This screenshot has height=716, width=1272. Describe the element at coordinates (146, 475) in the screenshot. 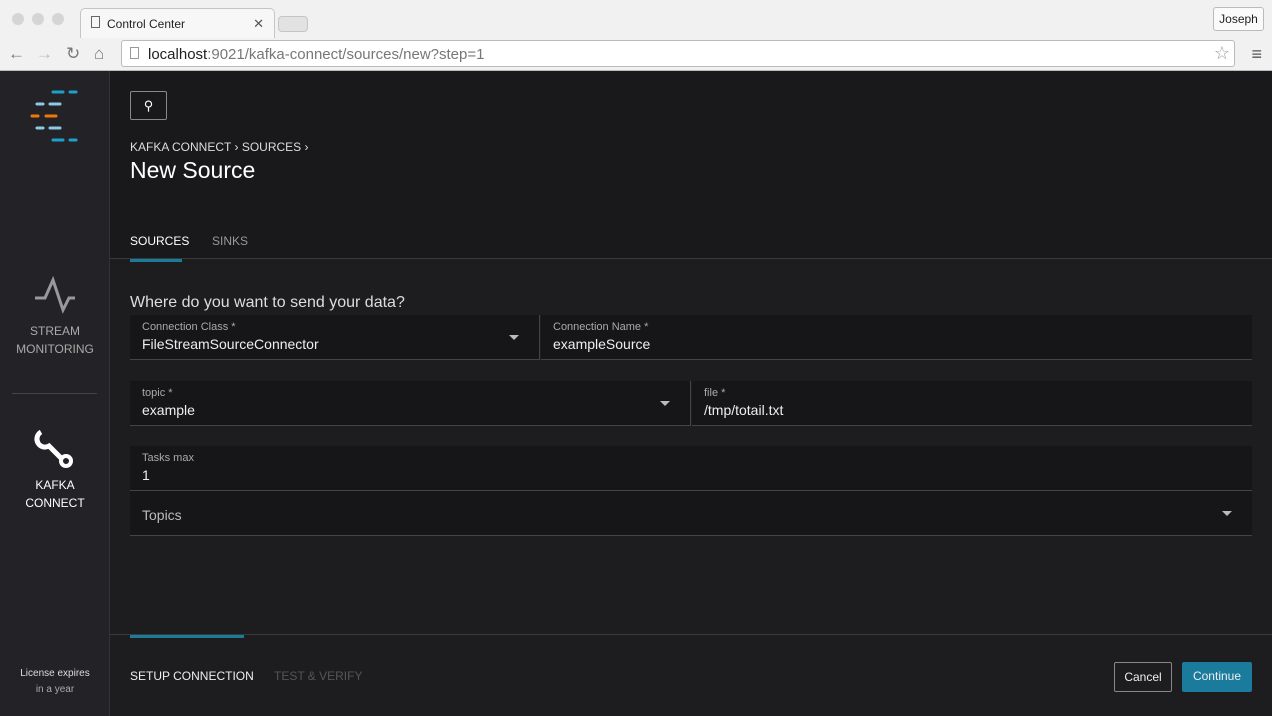

I see `field-value: 1` at that location.